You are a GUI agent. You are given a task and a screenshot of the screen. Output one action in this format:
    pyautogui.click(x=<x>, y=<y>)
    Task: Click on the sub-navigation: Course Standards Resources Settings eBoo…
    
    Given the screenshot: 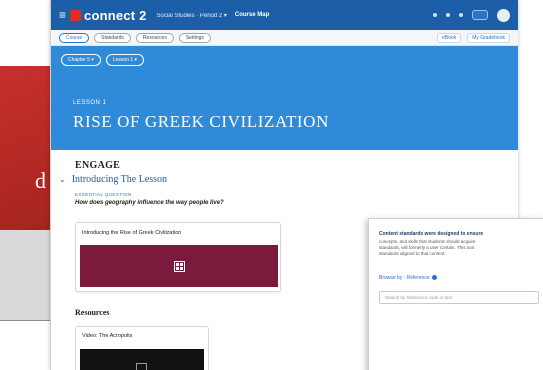 What is the action you would take?
    pyautogui.click(x=284, y=38)
    